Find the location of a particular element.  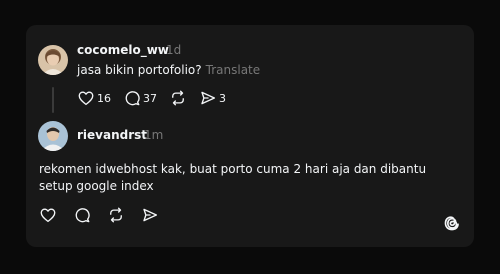

post-username: cocomelo_ww is located at coordinates (123, 50).